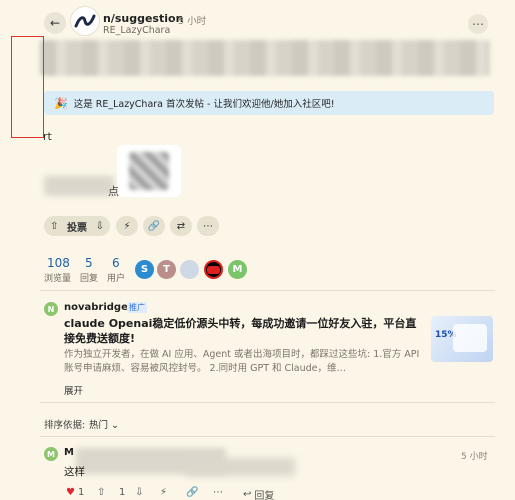 This screenshot has height=500, width=515. Describe the element at coordinates (58, 263) in the screenshot. I see `views-count: 108` at that location.